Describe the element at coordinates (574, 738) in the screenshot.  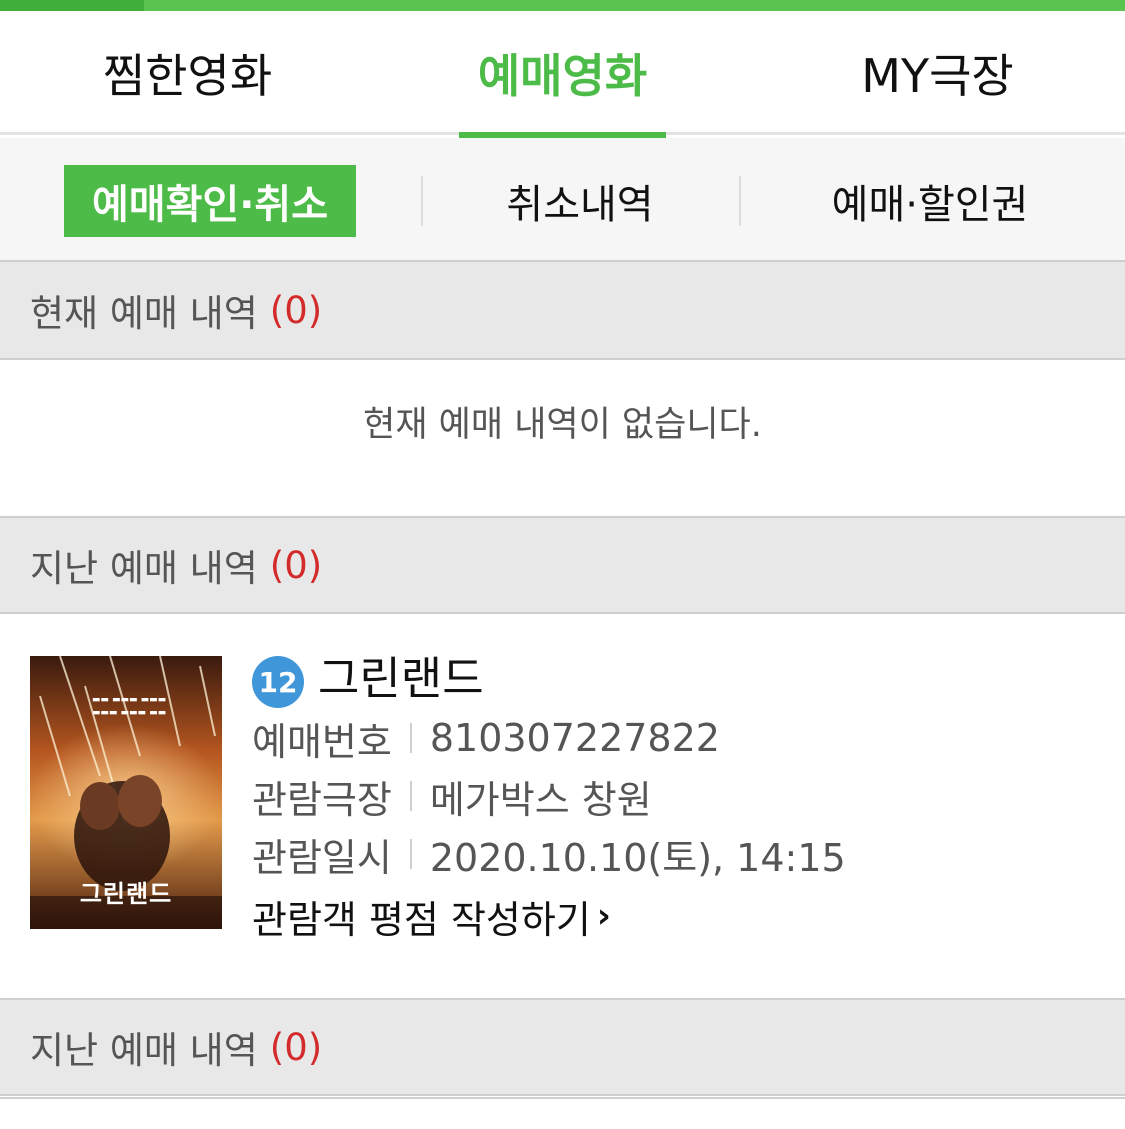
I see `reservation-number-value: 810307227822` at that location.